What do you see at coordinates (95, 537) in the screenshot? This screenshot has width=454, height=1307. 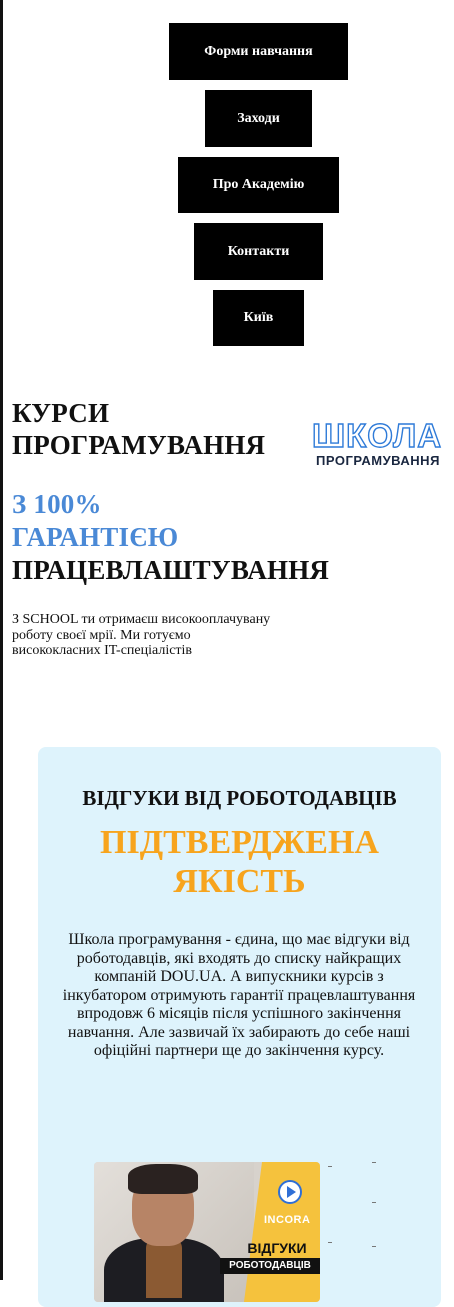 I see `hero-accent-line2: ГАРАНТІЄЮ` at bounding box center [95, 537].